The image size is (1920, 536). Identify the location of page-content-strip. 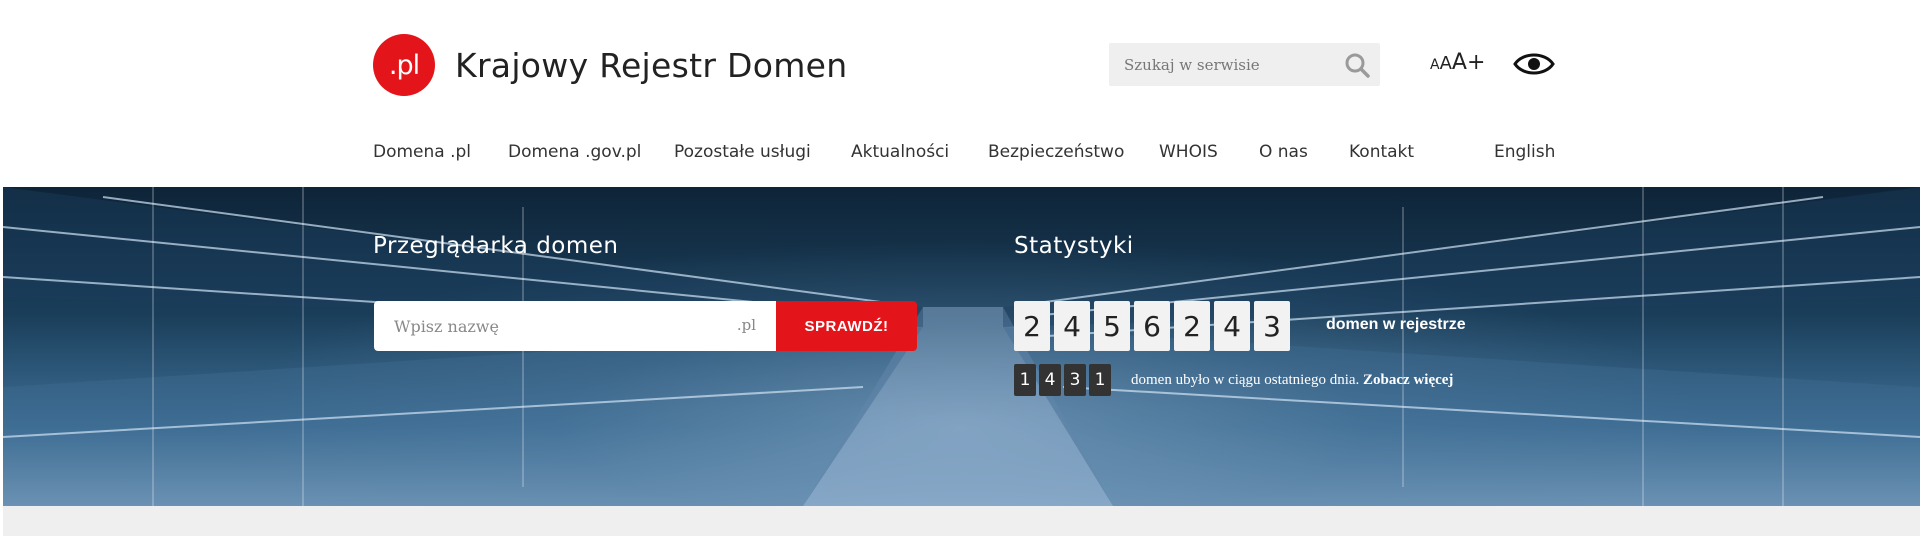
(961, 521).